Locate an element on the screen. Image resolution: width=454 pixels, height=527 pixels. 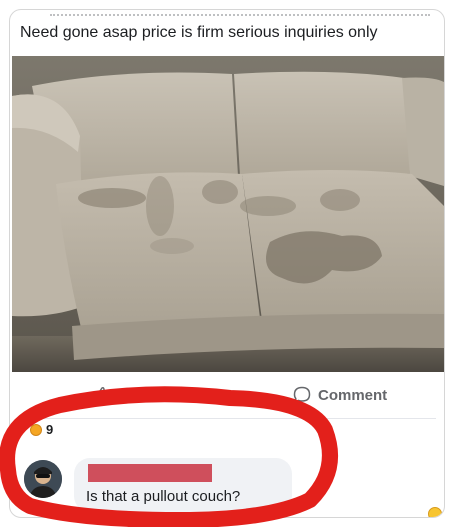
reaction-emoji-icon is located at coordinates (36, 429).